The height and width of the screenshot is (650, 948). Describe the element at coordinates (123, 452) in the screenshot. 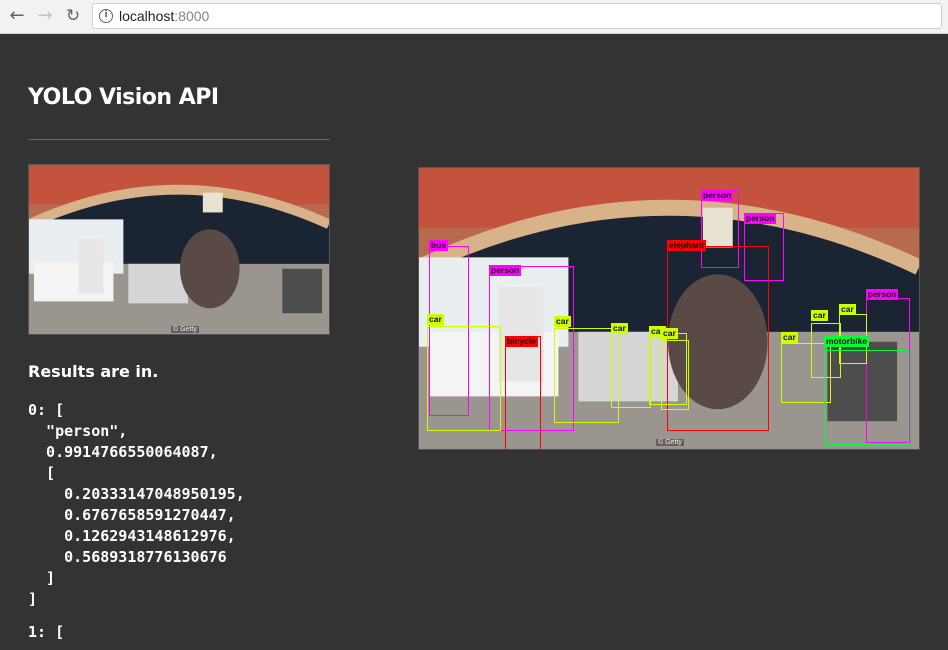

I see `json-line: 0.9914766550064087,` at that location.